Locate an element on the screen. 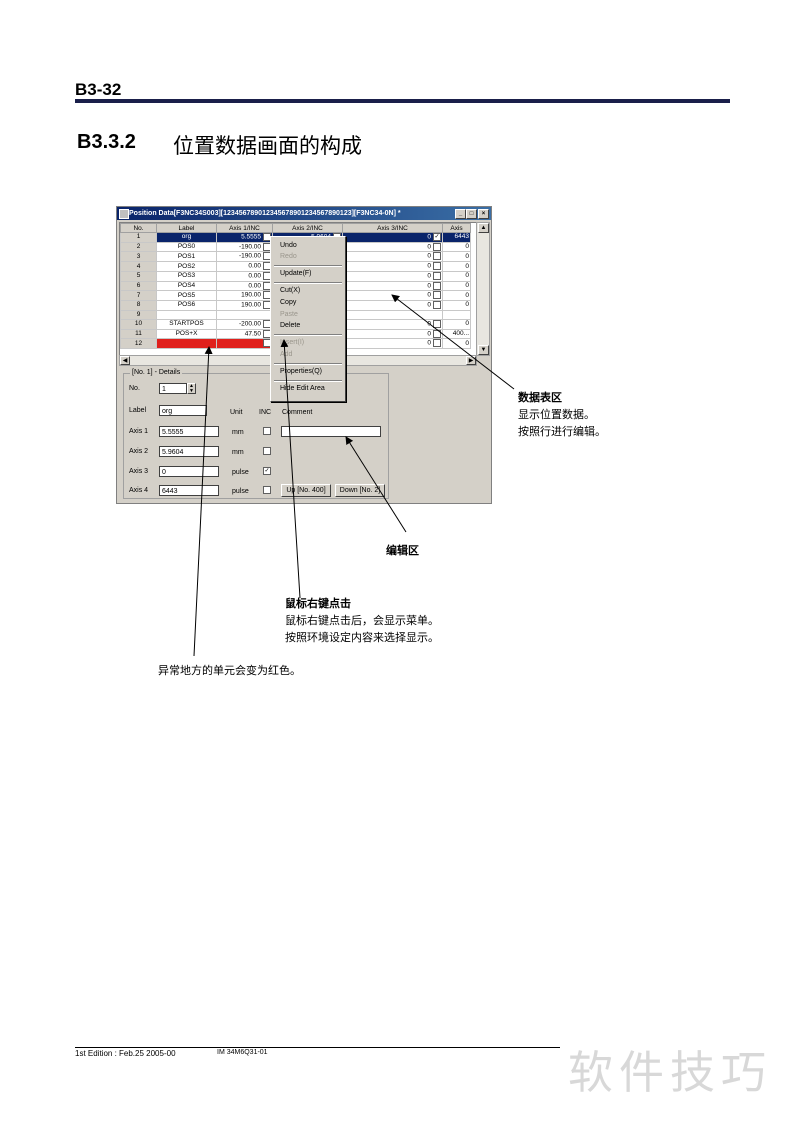  data-table-note: 数据表区 显示位置数据。 按照行进行编辑。 is located at coordinates (562, 414).